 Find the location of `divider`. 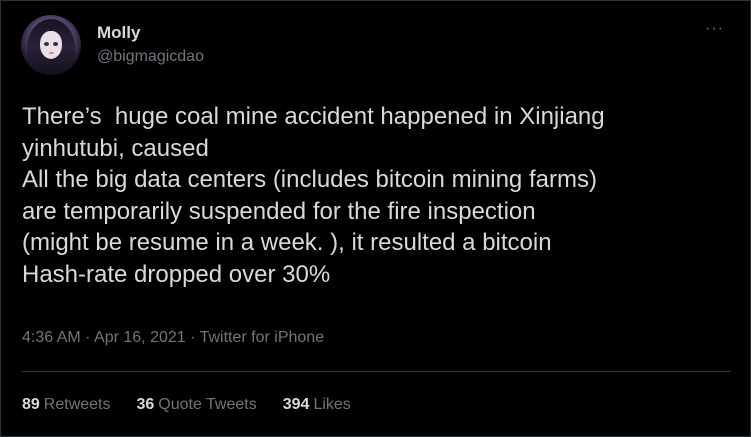

divider is located at coordinates (376, 371).